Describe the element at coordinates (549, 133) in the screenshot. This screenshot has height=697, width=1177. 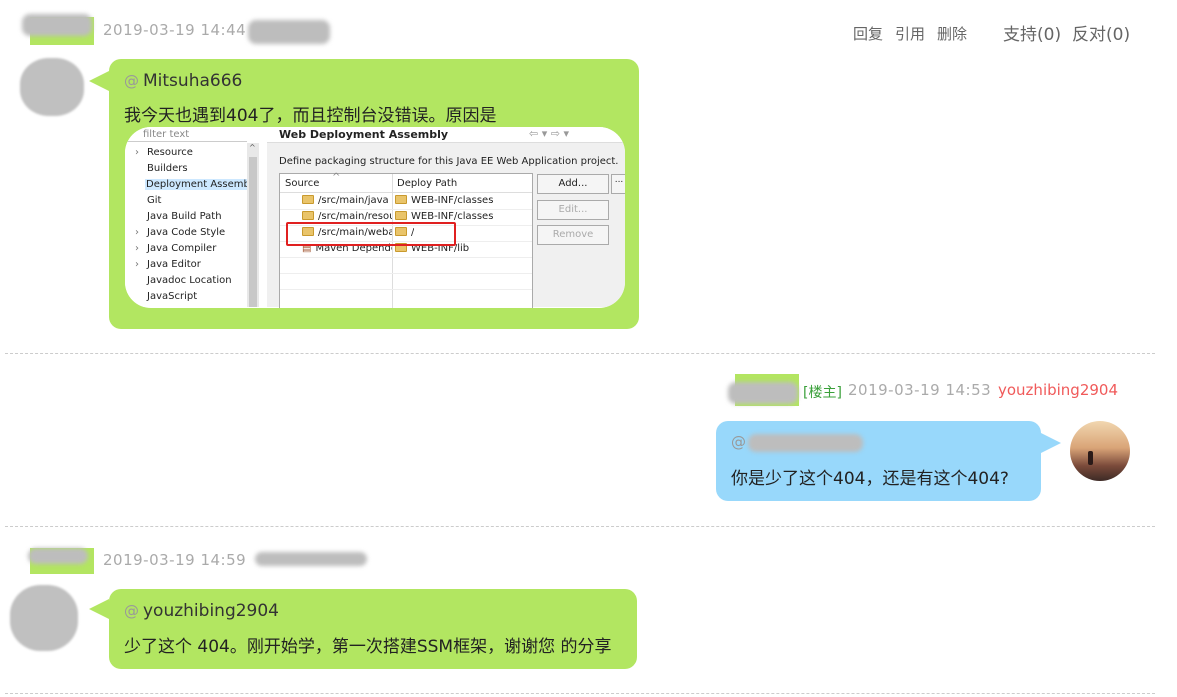
I see `nav-arrows-icon: ⇦ ▾ ⇨ ▾` at that location.